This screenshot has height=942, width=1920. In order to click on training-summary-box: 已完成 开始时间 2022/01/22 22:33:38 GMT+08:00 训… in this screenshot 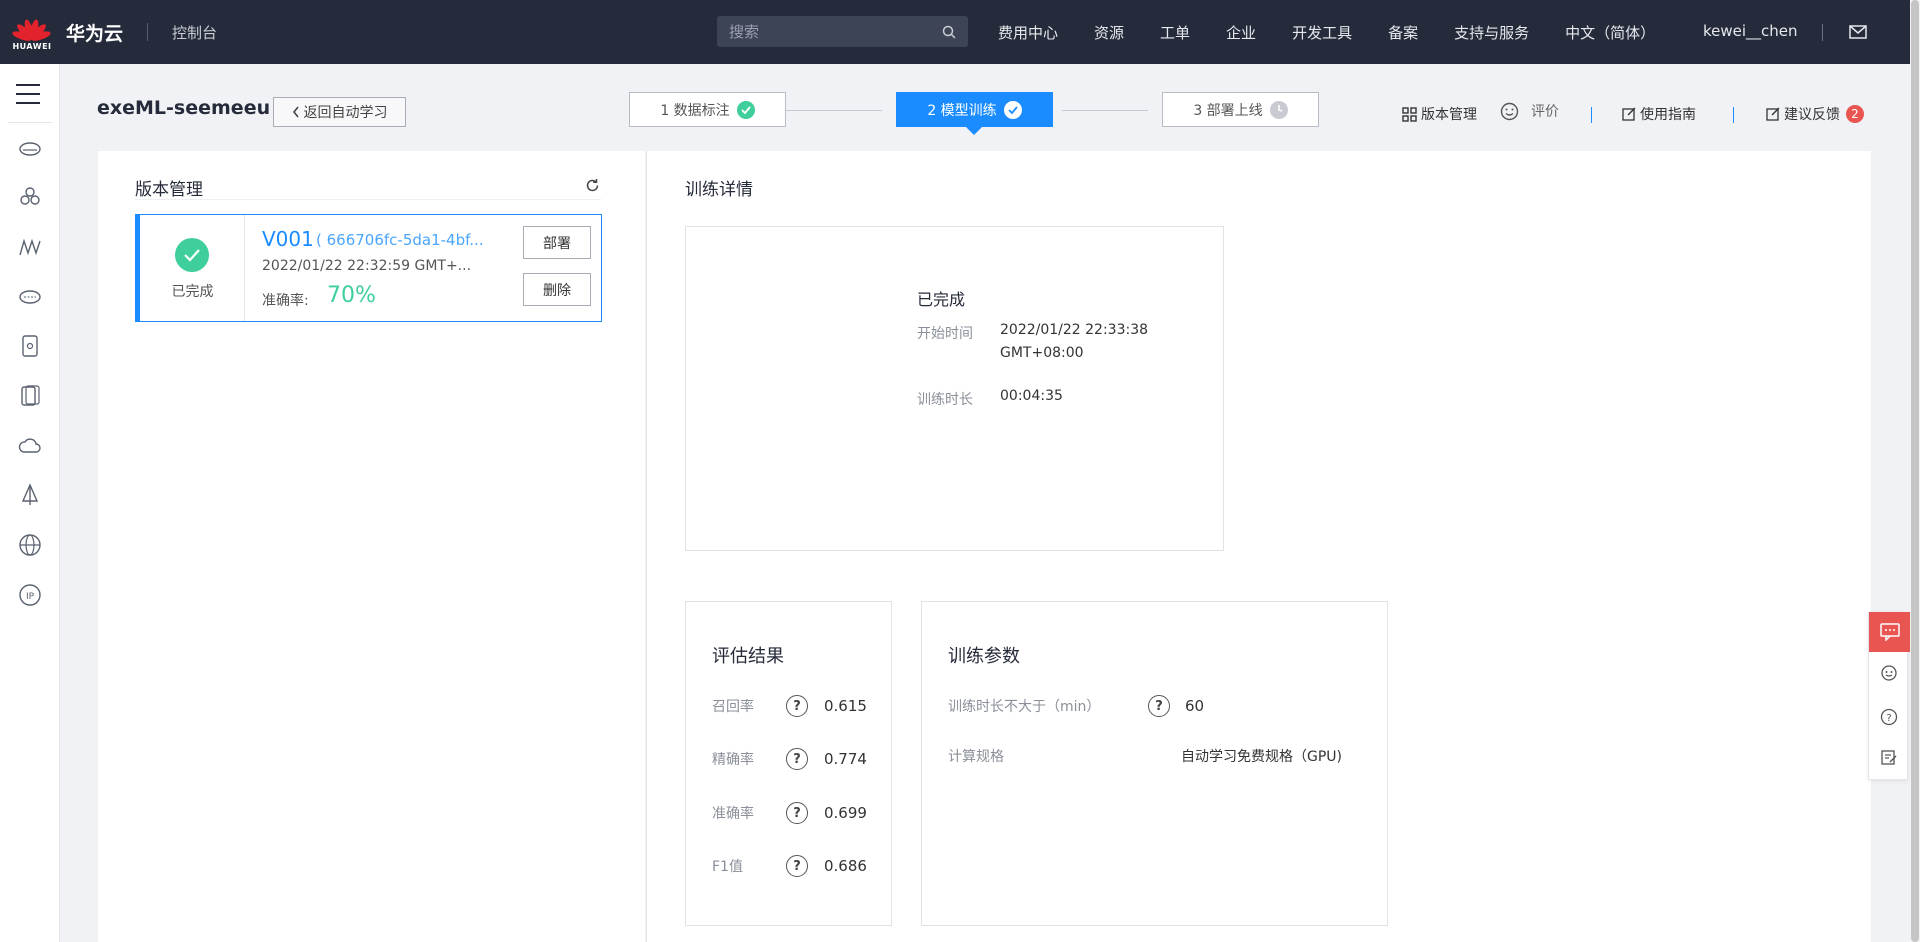, I will do `click(954, 388)`.